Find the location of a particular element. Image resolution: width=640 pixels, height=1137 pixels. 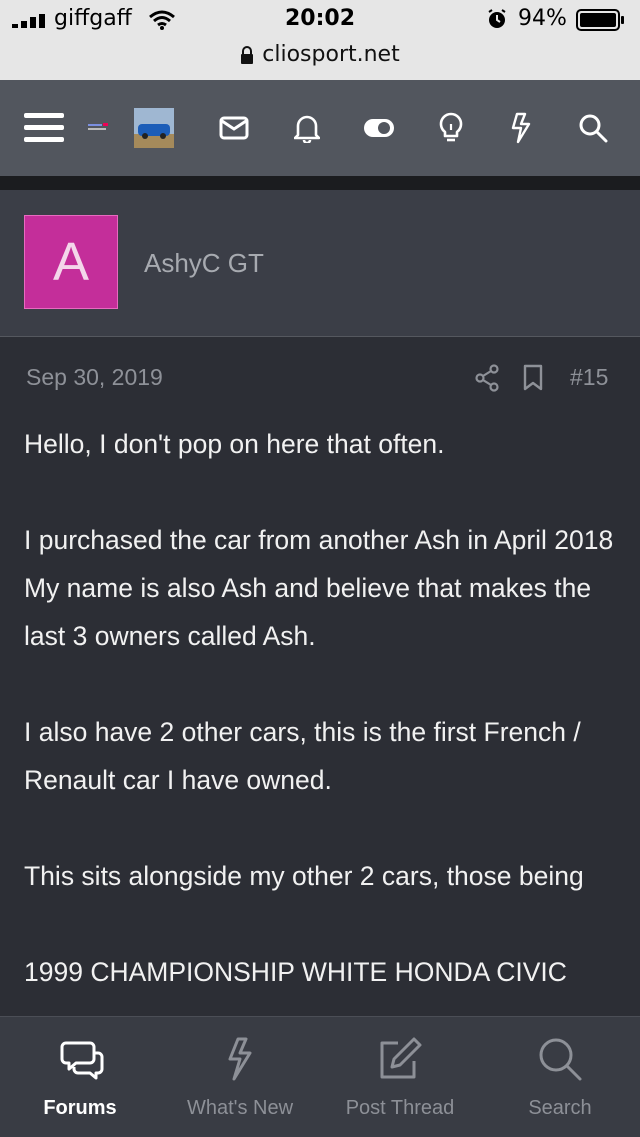

site-nav-bar is located at coordinates (320, 128).